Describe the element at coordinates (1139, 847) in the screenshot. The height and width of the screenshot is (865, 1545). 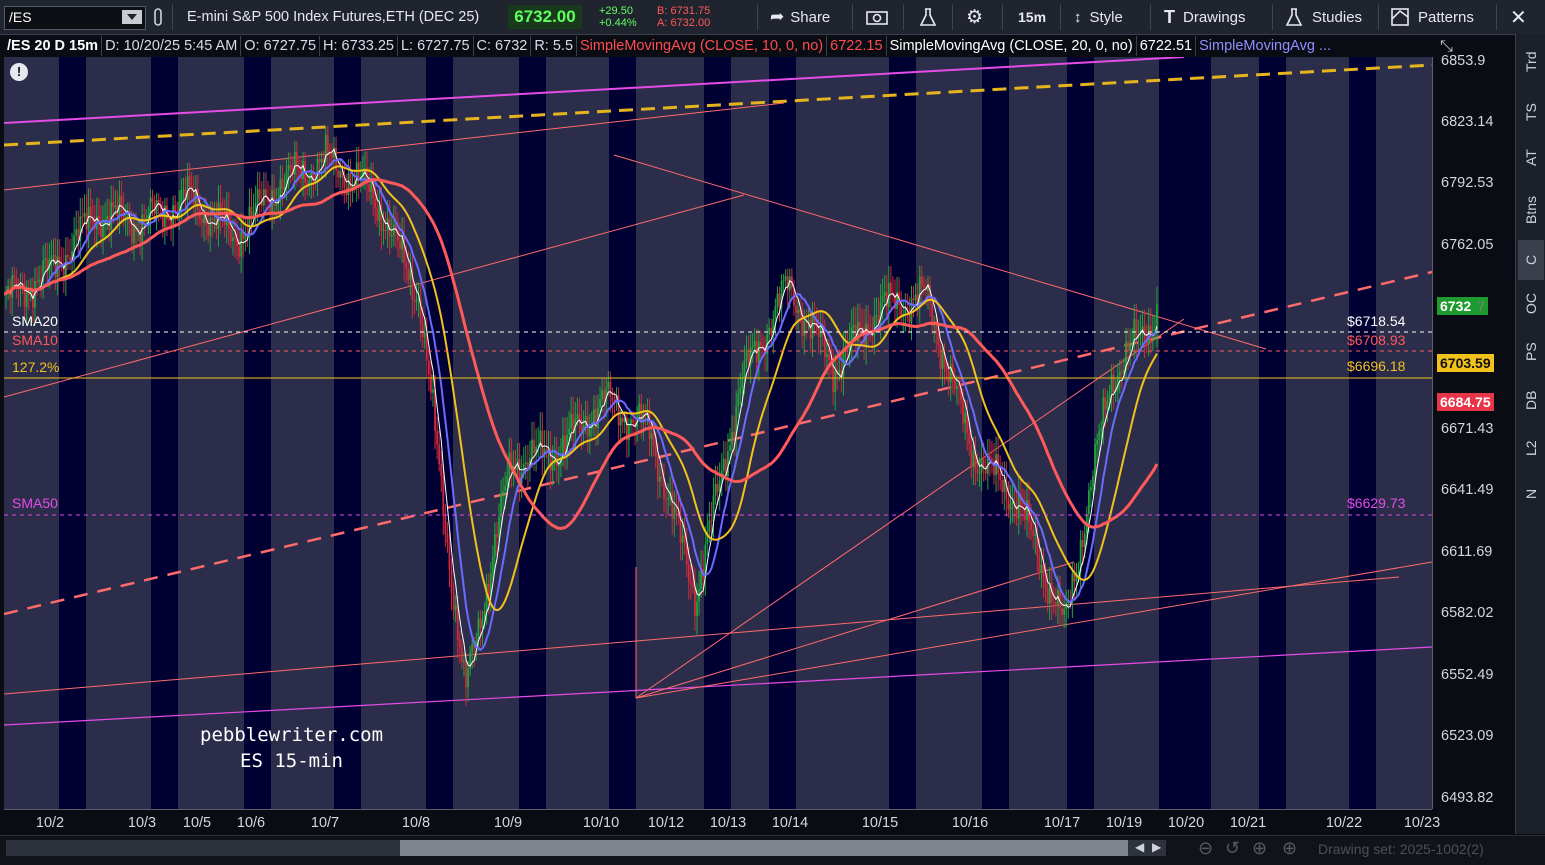
I see `scroll-left-icon: ◀` at that location.